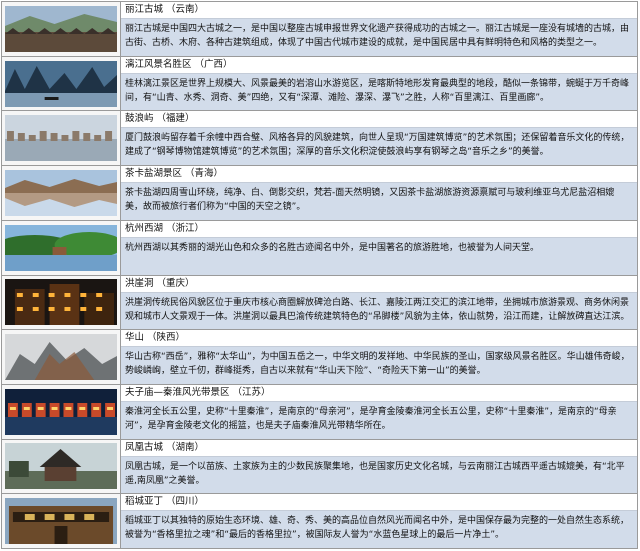  What do you see at coordinates (379, 339) in the screenshot?
I see `spot-title: 华山 （陕西）` at bounding box center [379, 339].